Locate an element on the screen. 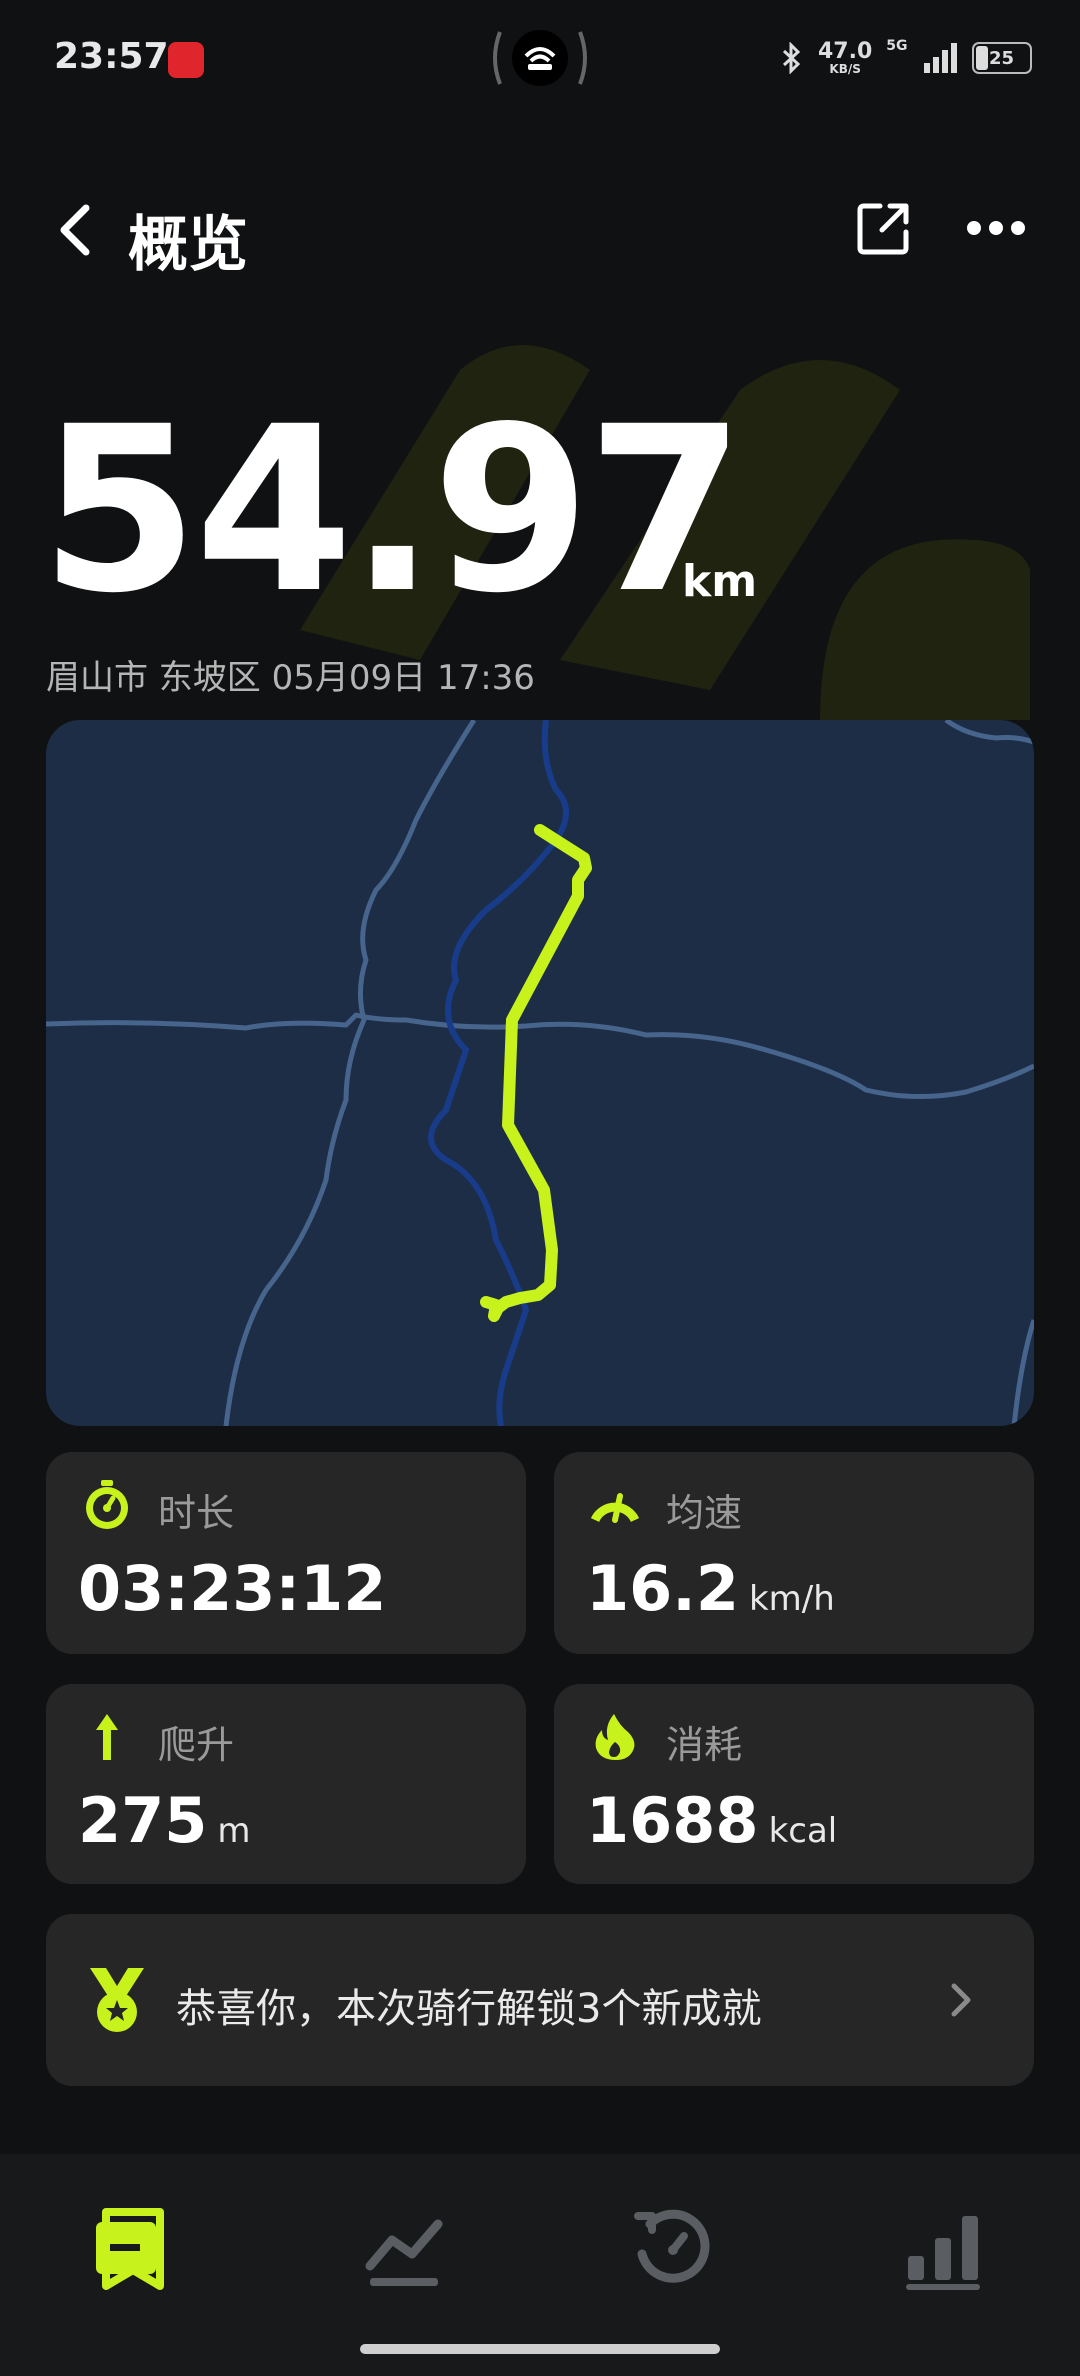 The width and height of the screenshot is (1080, 2376). nav-history is located at coordinates (673, 2249).